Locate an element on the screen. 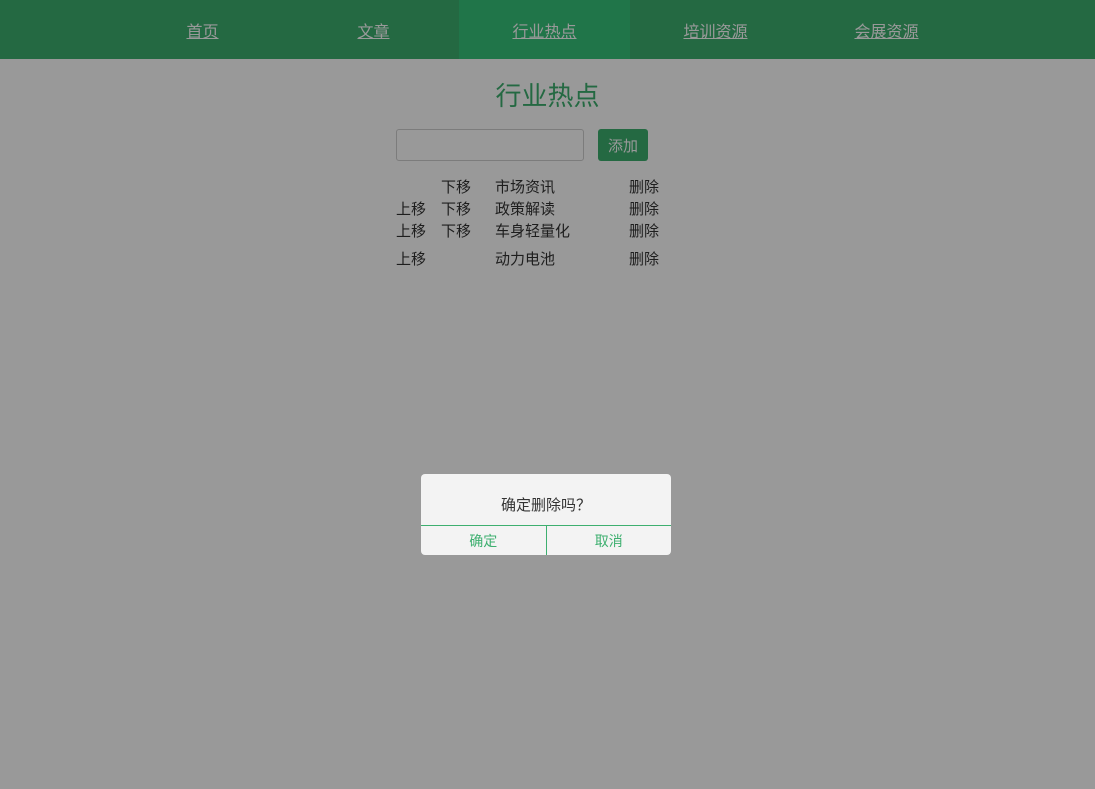 Image resolution: width=1095 pixels, height=789 pixels. dialog-message: 确定删除吗？ is located at coordinates (545, 505).